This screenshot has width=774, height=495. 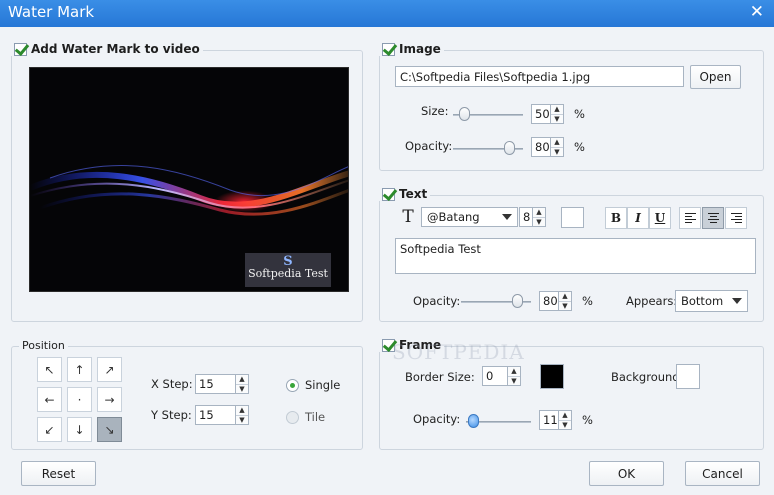 I want to click on image-checkbox-row: Image, so click(x=411, y=49).